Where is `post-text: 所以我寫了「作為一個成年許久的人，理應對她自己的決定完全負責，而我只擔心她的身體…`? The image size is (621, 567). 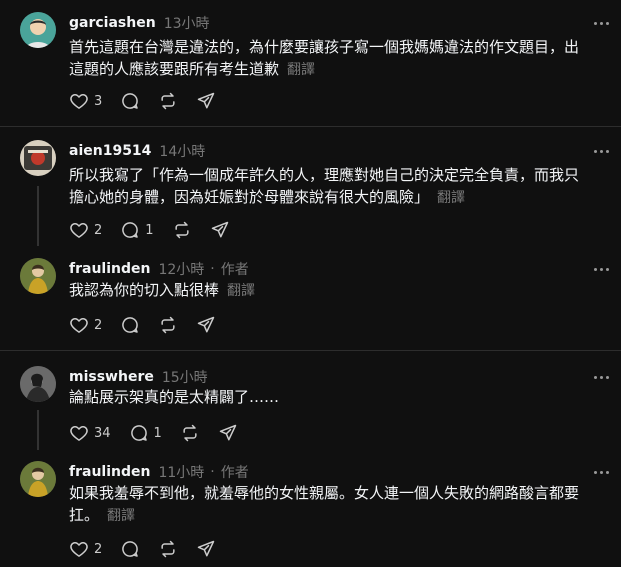 post-text: 所以我寫了「作為一個成年許久的人，理應對她自己的決定完全負責，而我只擔心她的身體… is located at coordinates (324, 186).